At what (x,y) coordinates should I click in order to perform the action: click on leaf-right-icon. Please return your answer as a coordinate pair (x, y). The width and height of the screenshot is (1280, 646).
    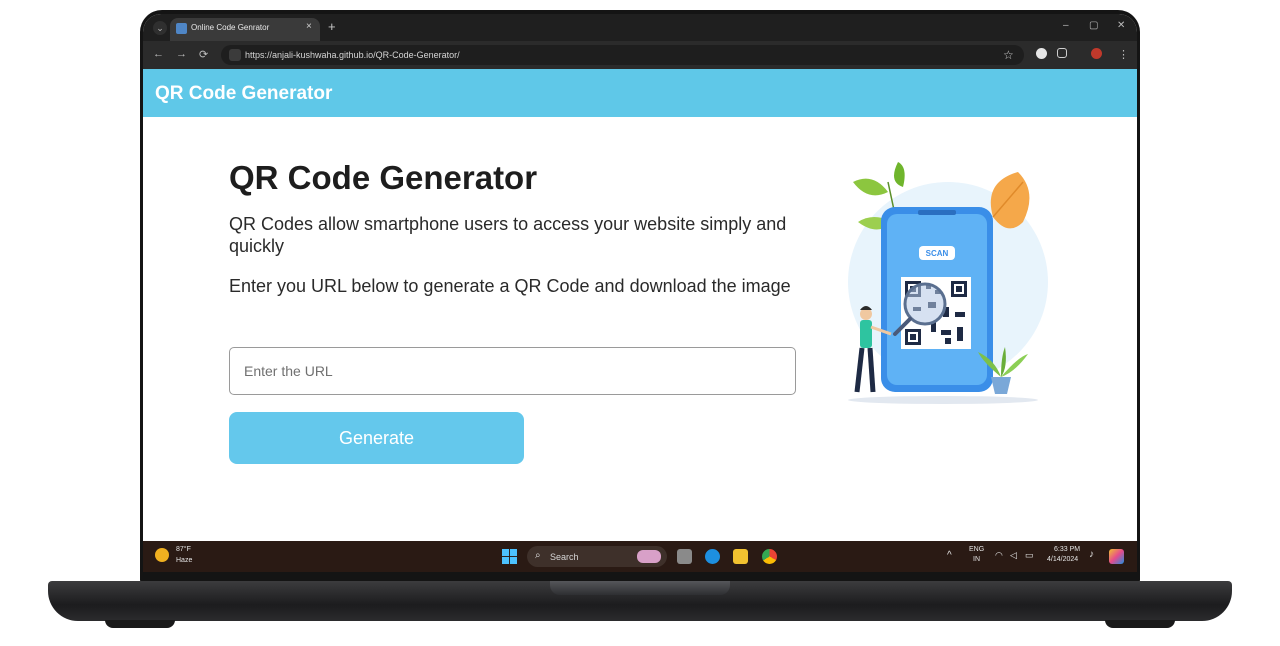
    Looking at the image, I should click on (1010, 200).